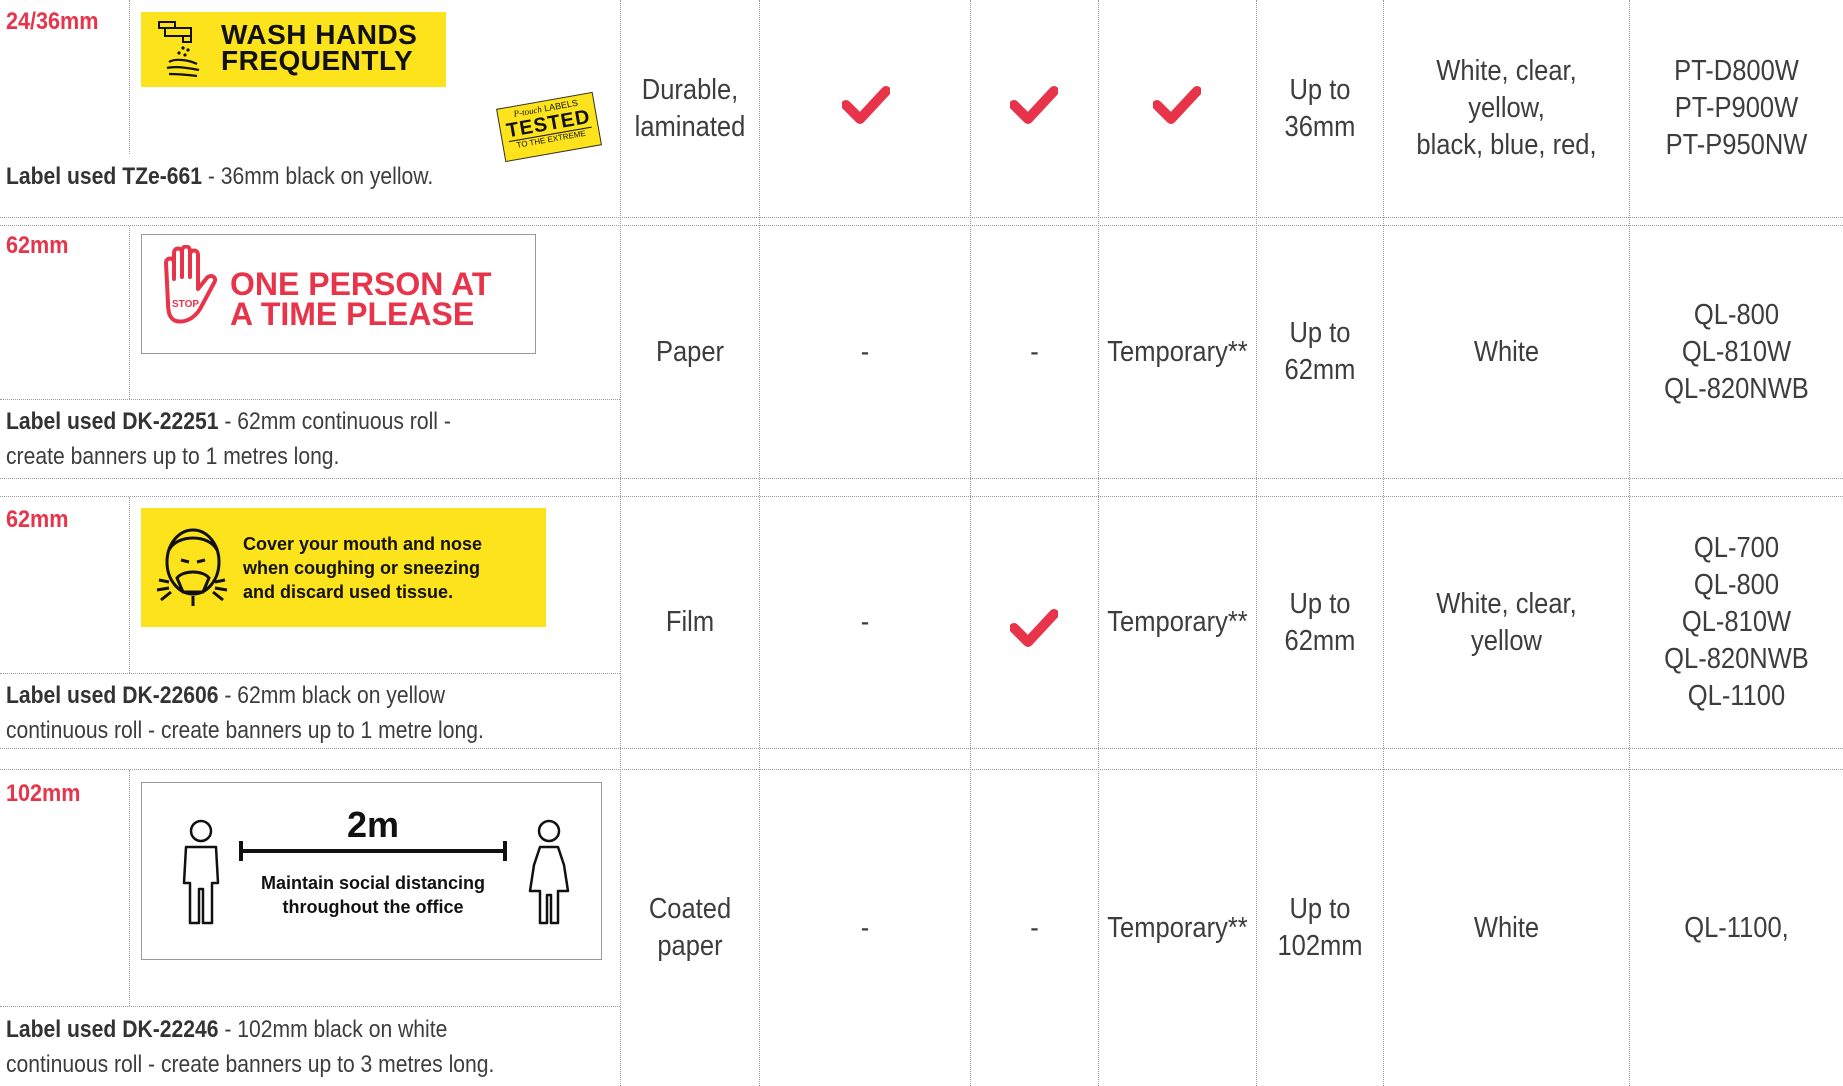  Describe the element at coordinates (348, 592) in the screenshot. I see `sign-line: and discard used tissue.` at that location.